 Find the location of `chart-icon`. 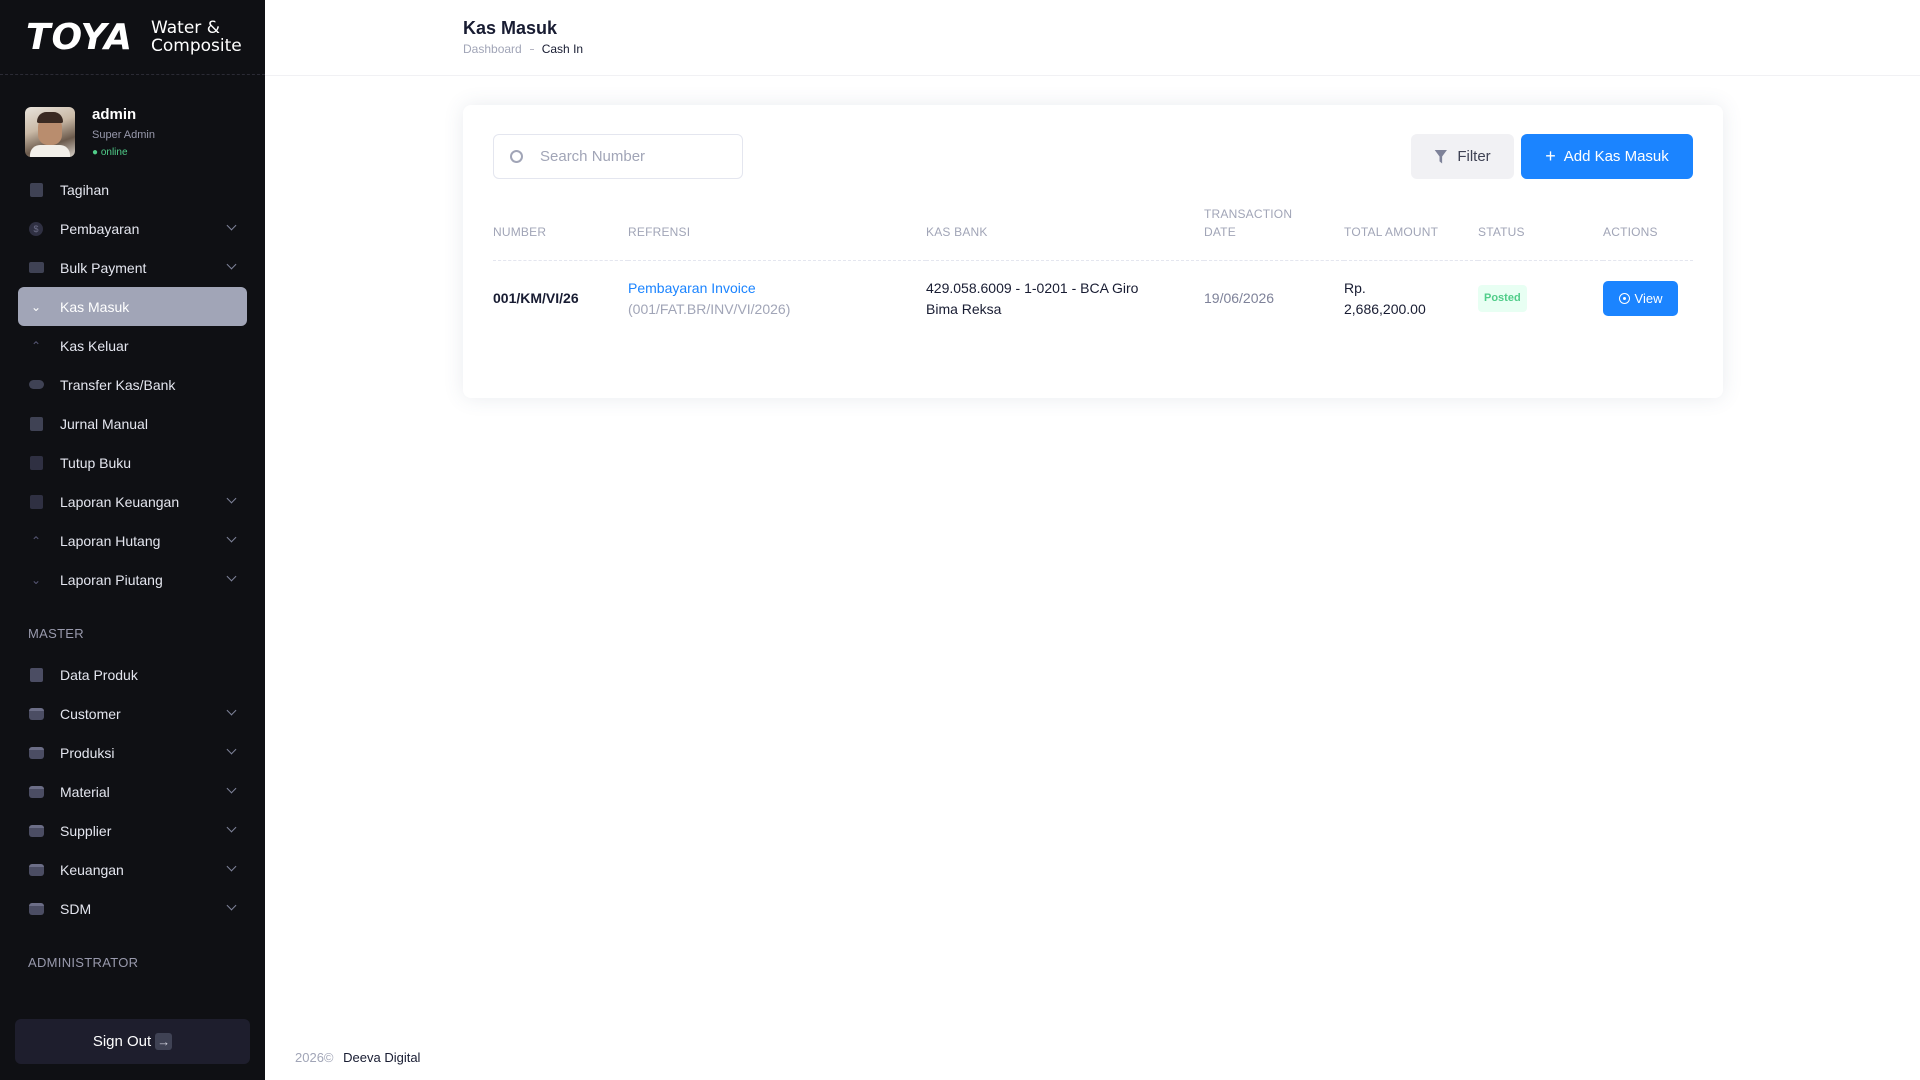

chart-icon is located at coordinates (36, 502).